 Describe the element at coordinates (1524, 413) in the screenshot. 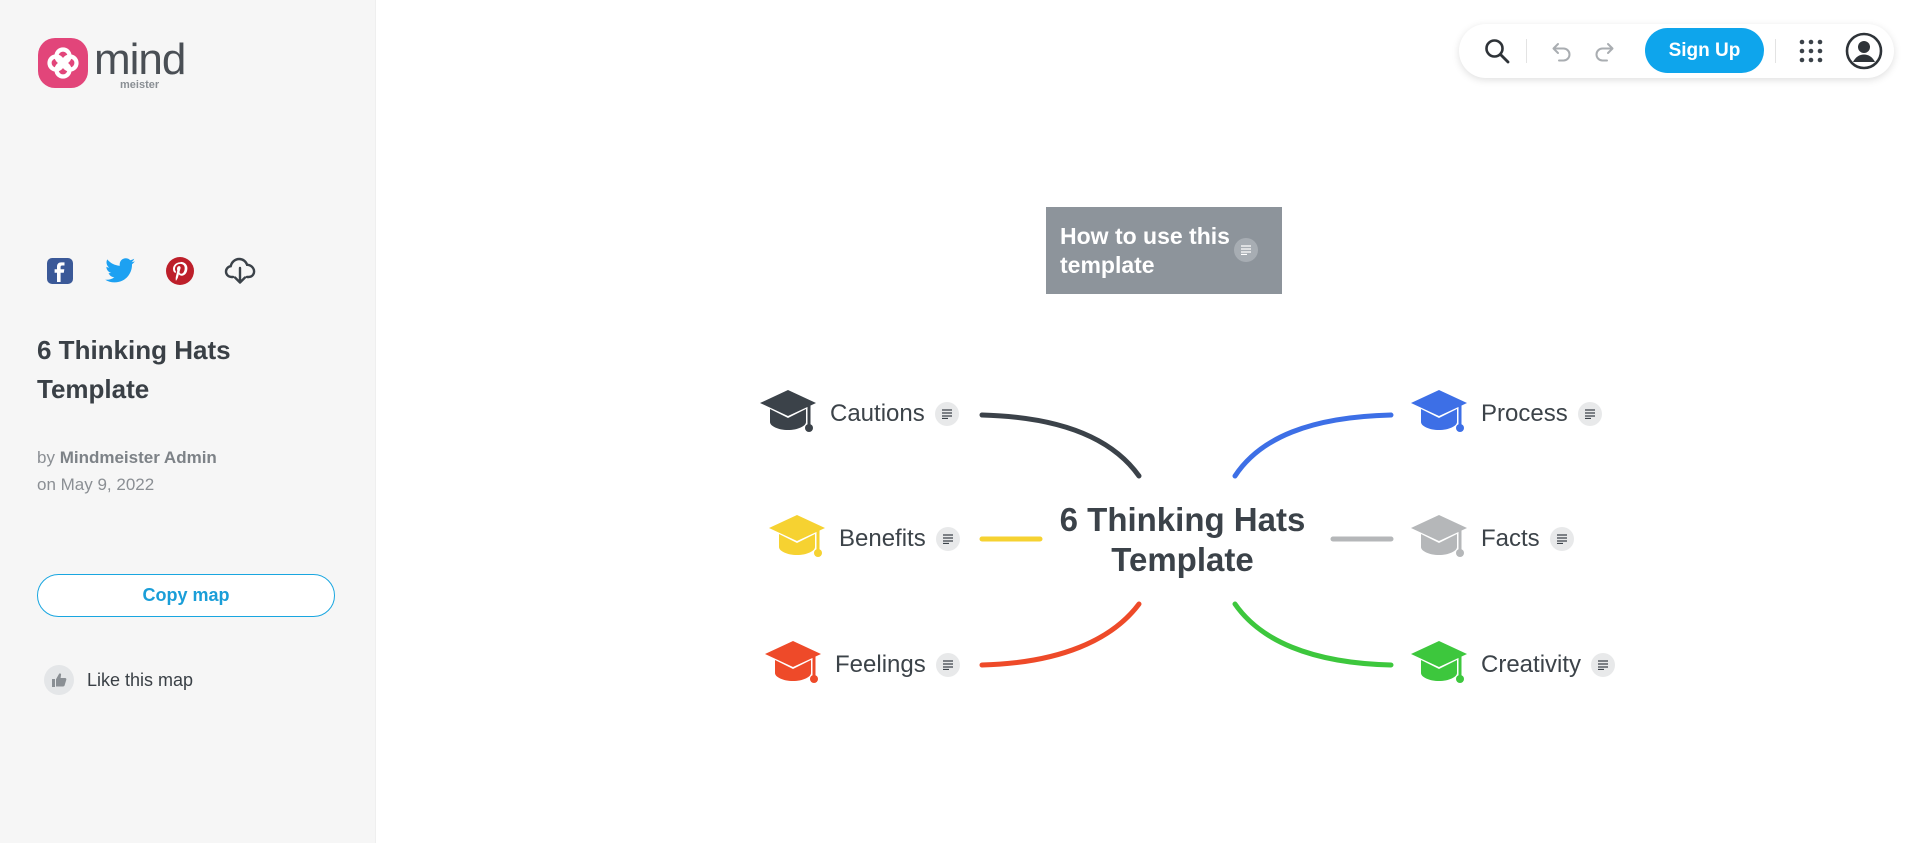

I see `topic-label: Process` at that location.